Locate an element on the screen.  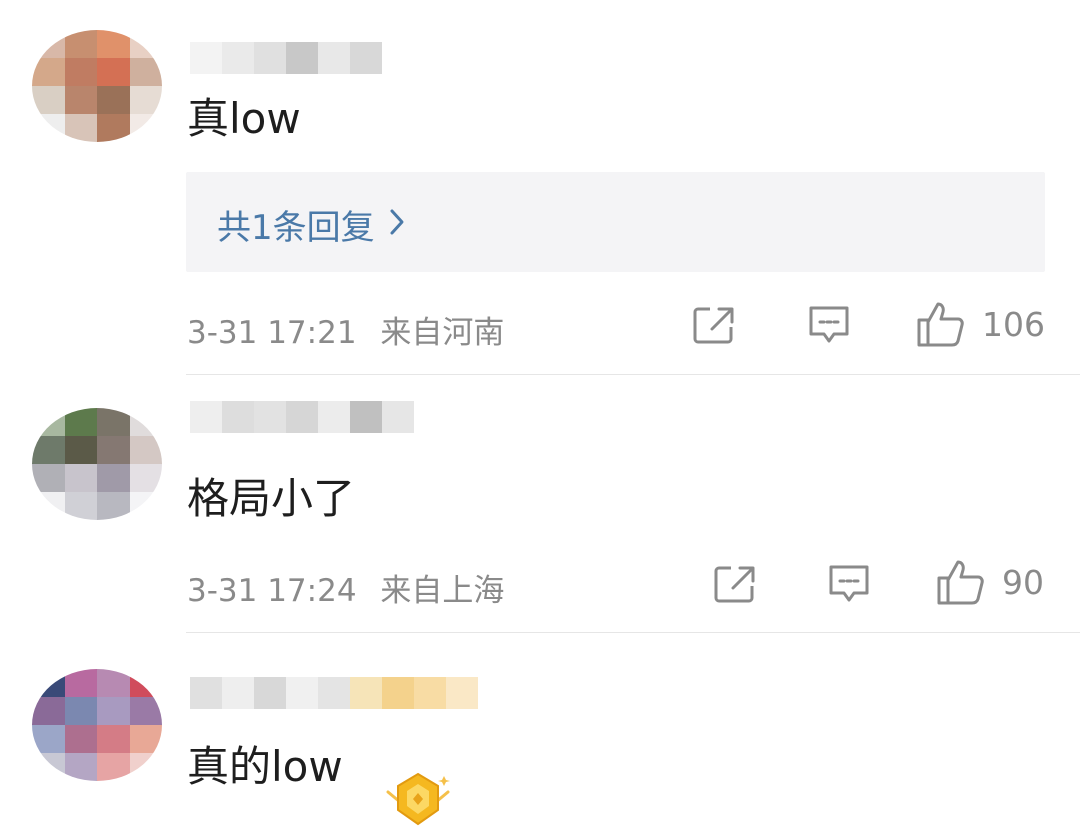
comment-meta: 3-31 17:24 来自上海 is located at coordinates (345, 587).